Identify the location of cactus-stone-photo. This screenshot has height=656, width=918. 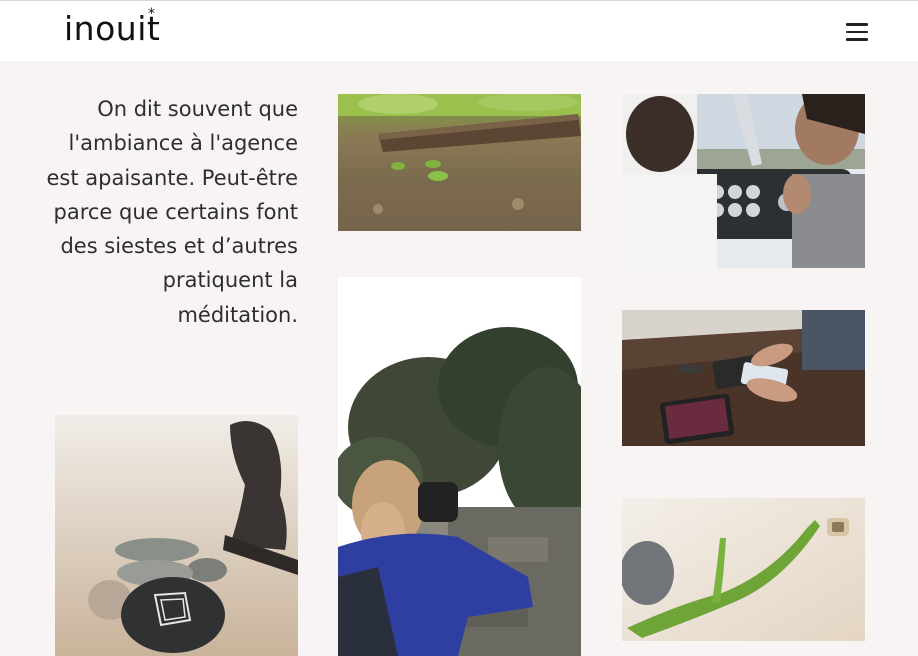
(743, 569).